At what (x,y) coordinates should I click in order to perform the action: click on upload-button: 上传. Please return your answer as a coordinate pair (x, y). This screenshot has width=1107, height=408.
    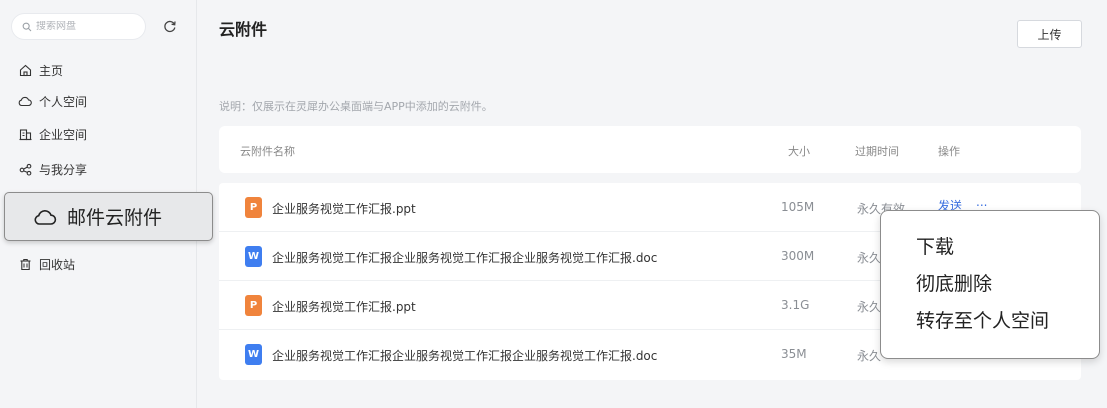
    Looking at the image, I should click on (1049, 34).